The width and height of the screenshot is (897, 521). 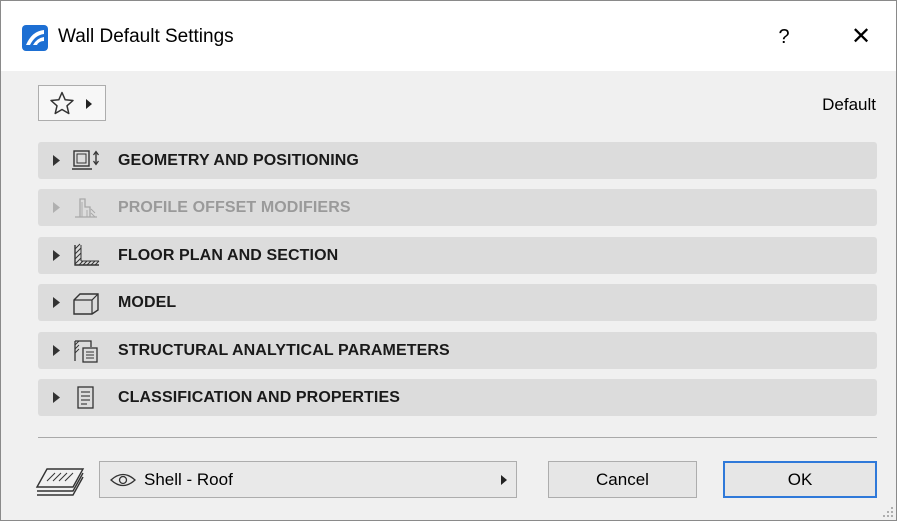 I want to click on archicad-logo-icon, so click(x=35, y=38).